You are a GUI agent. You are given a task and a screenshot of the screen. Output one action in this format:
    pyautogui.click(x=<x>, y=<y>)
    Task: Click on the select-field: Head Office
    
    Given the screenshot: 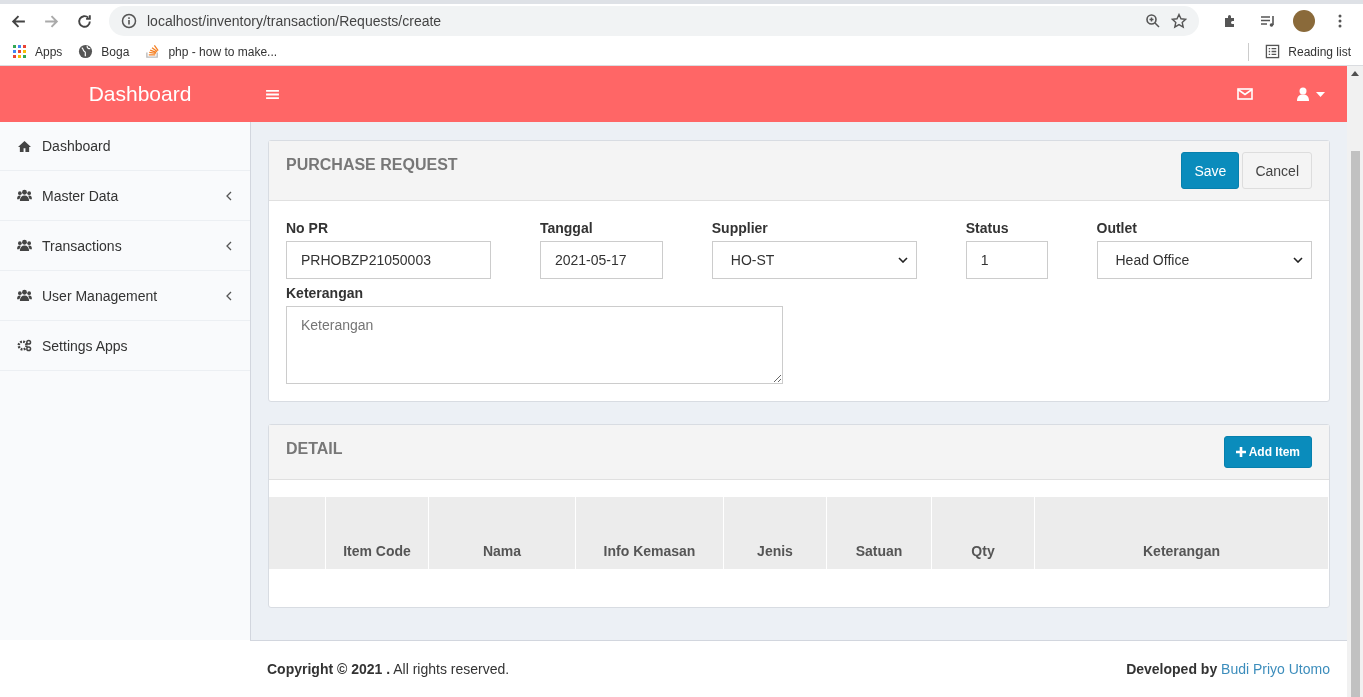 What is the action you would take?
    pyautogui.click(x=1204, y=260)
    